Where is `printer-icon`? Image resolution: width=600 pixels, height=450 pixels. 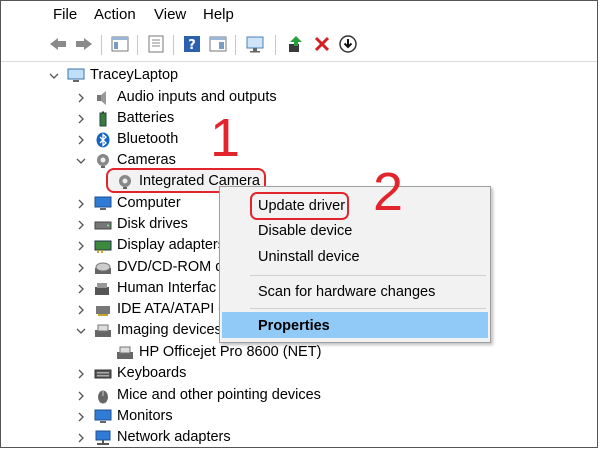
printer-icon is located at coordinates (125, 353).